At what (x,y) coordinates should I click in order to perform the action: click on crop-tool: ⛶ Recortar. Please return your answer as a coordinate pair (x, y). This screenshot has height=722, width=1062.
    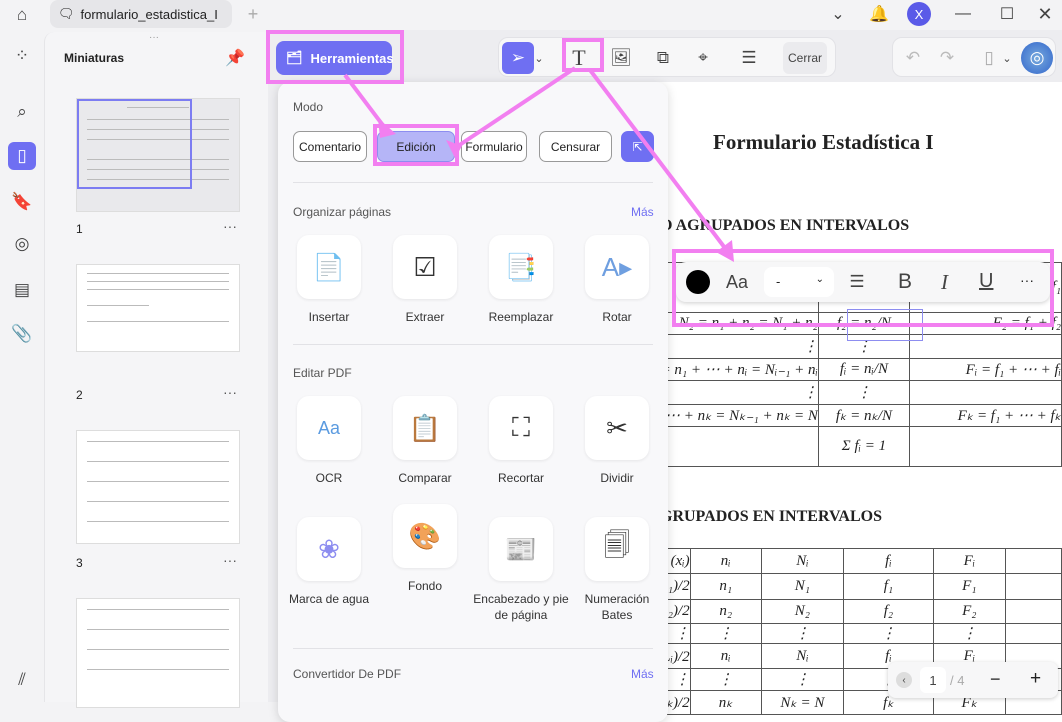
    Looking at the image, I should click on (521, 441).